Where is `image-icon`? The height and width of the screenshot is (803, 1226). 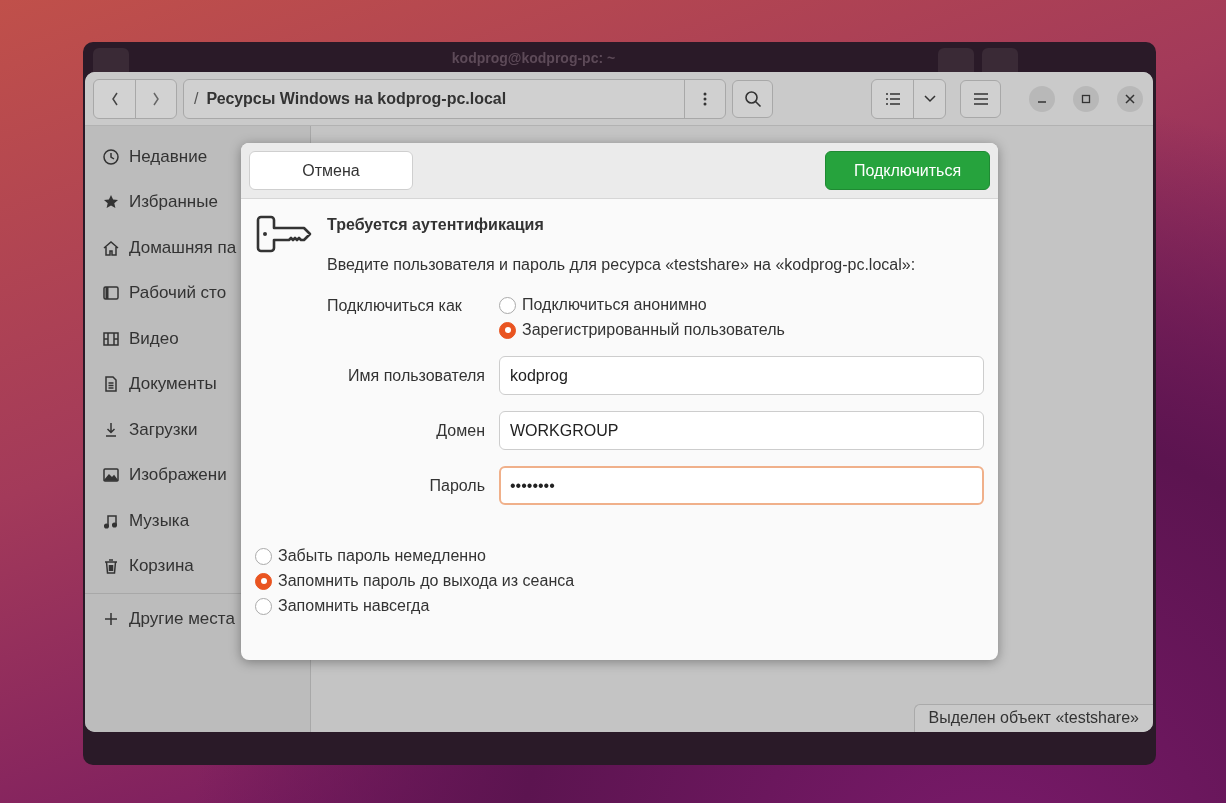 image-icon is located at coordinates (111, 475).